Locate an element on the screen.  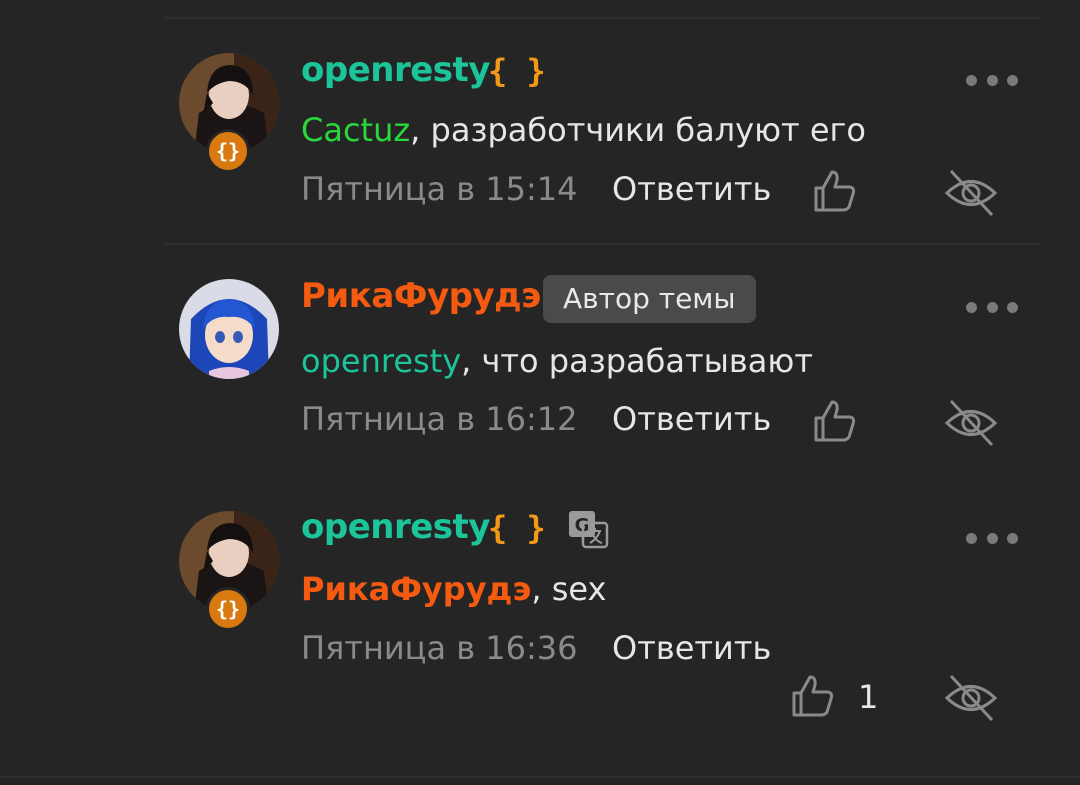
comment-timestamp: Пятница в 16:12 is located at coordinates (439, 419).